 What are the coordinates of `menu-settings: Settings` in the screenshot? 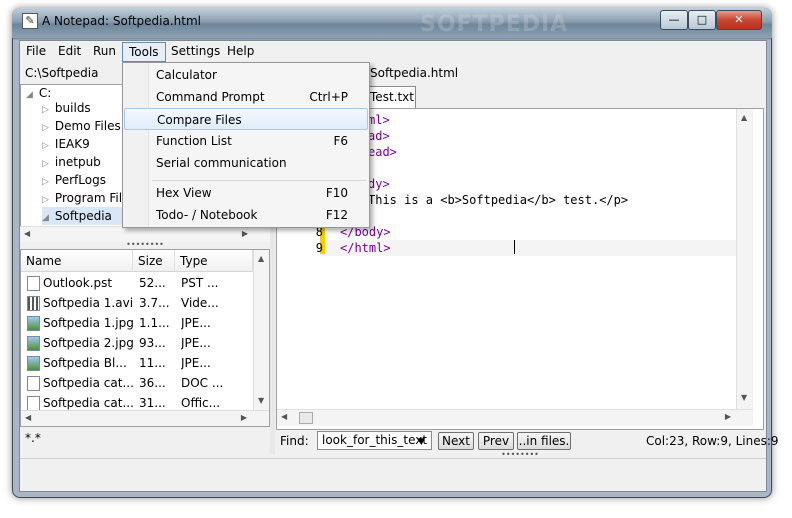 It's located at (195, 52).